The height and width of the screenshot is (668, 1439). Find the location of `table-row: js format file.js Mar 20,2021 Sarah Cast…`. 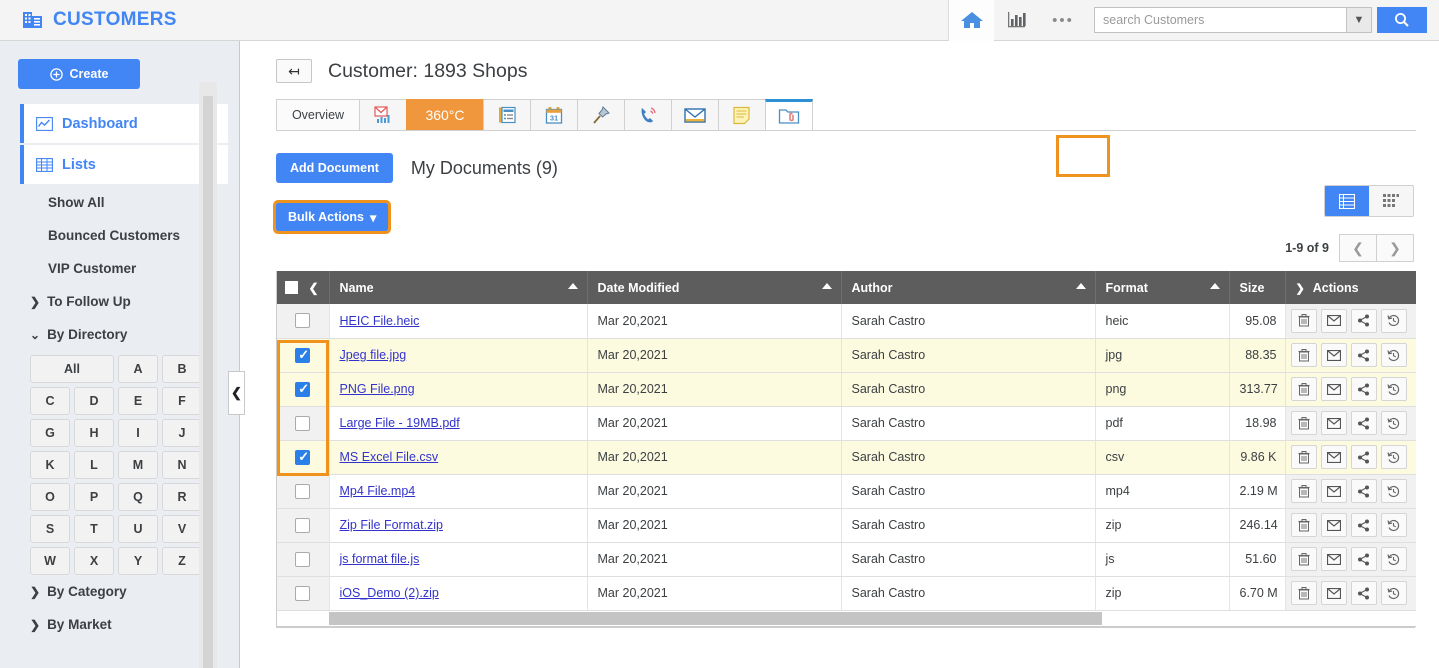

table-row: js format file.js Mar 20,2021 Sarah Cast… is located at coordinates (846, 559).